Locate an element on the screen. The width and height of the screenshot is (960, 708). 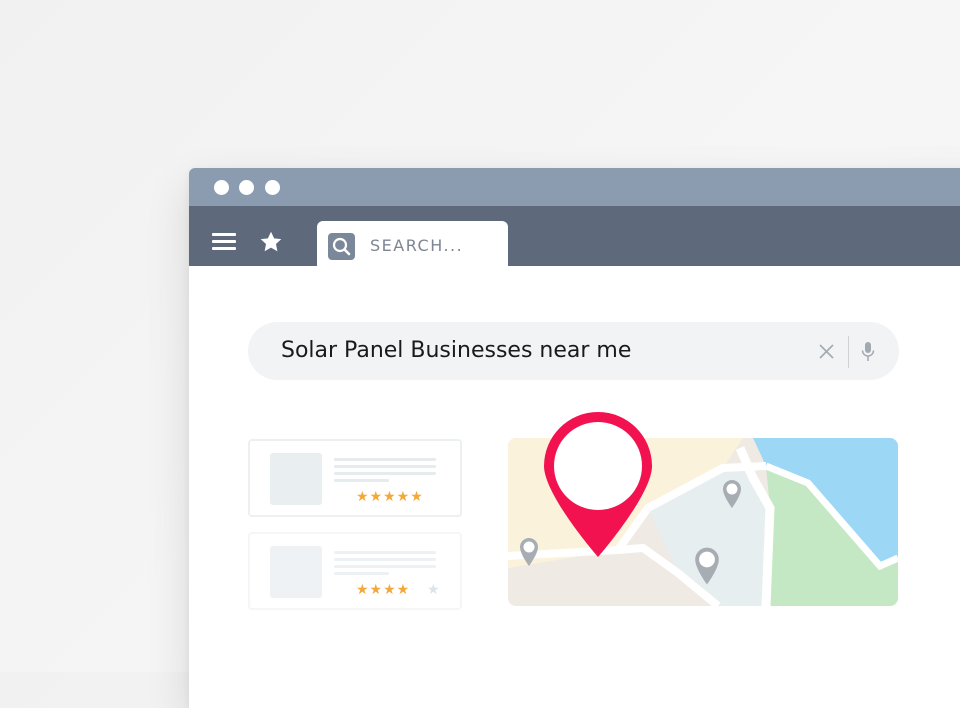
title-bar is located at coordinates (574, 187).